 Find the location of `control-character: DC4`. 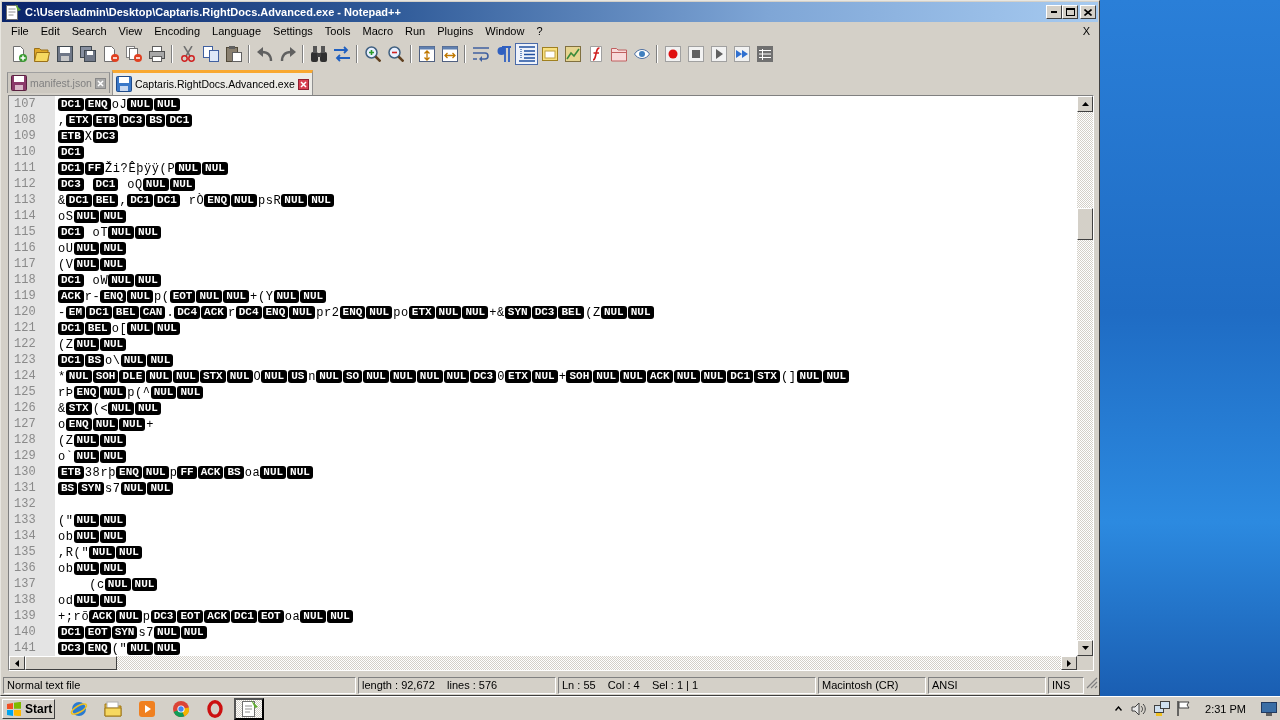

control-character: DC4 is located at coordinates (248, 312).